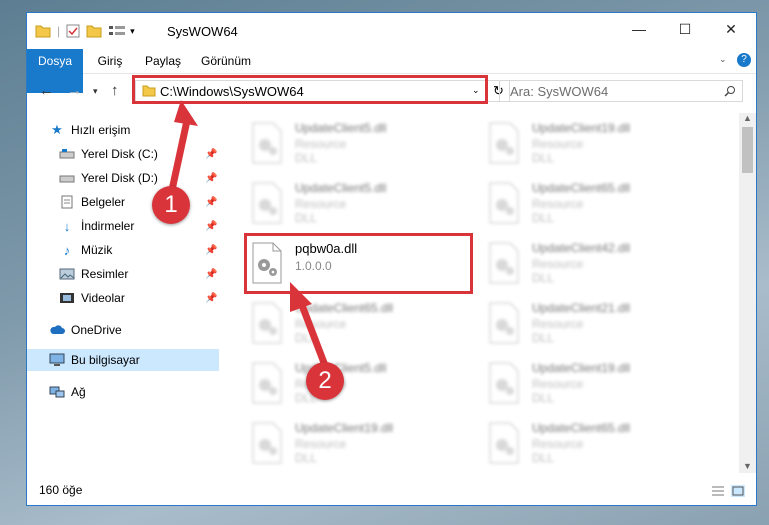  What do you see at coordinates (747, 466) in the screenshot?
I see `scroll-down-icon: ▼` at bounding box center [747, 466].